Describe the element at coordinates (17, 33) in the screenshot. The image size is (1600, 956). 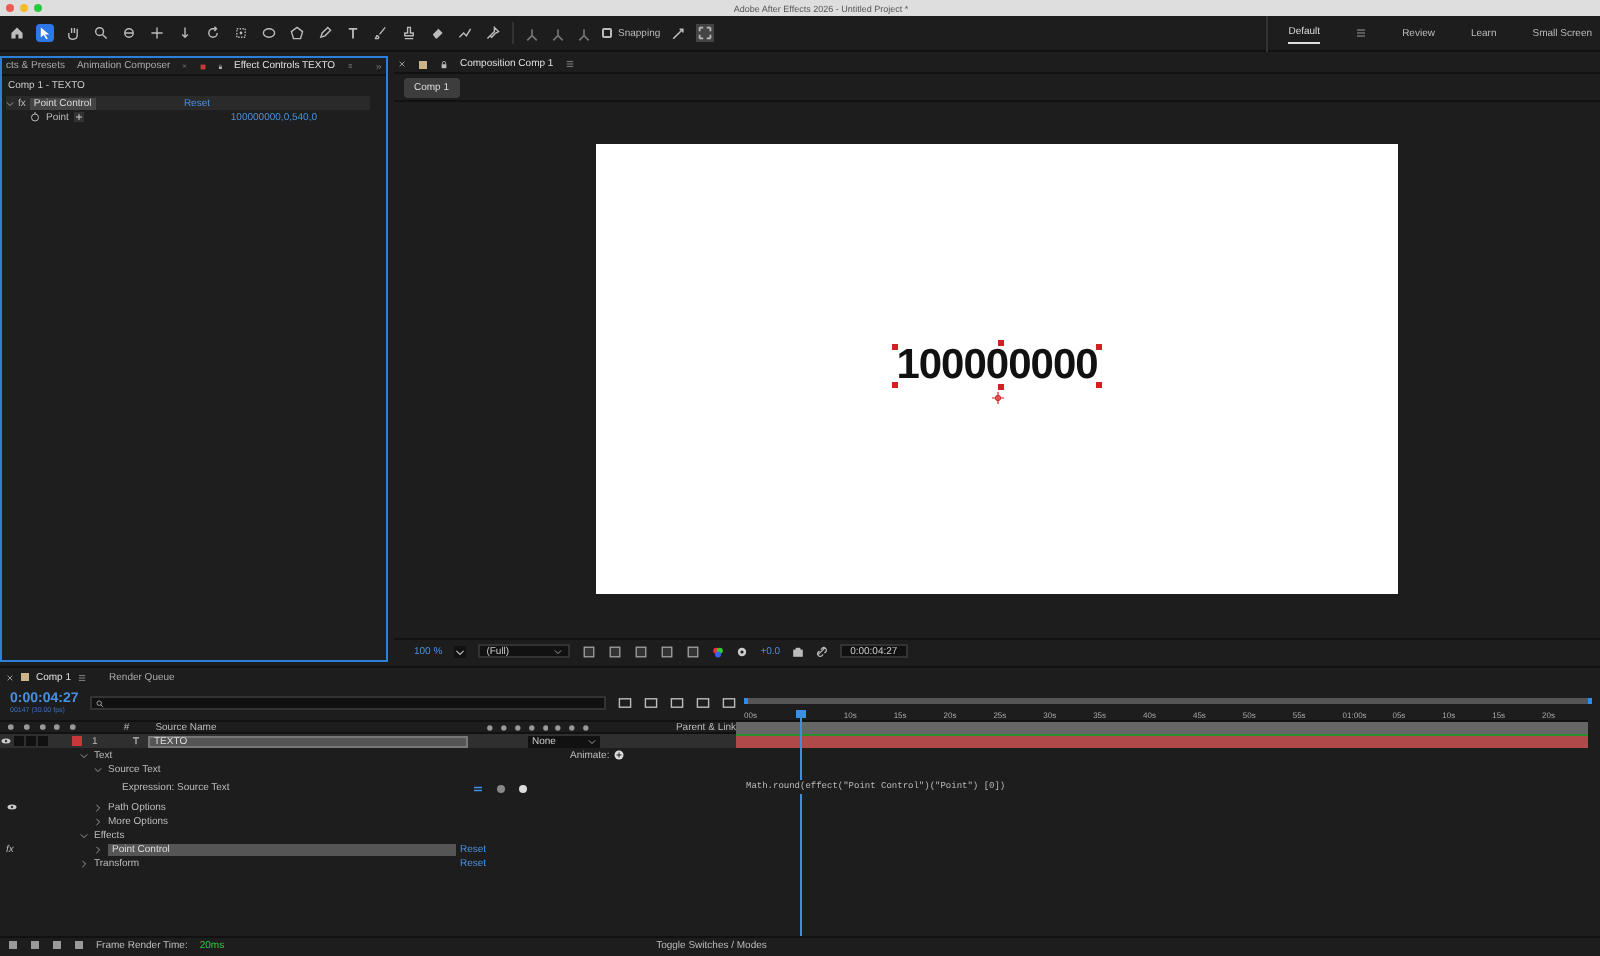
I see `home-icon` at that location.